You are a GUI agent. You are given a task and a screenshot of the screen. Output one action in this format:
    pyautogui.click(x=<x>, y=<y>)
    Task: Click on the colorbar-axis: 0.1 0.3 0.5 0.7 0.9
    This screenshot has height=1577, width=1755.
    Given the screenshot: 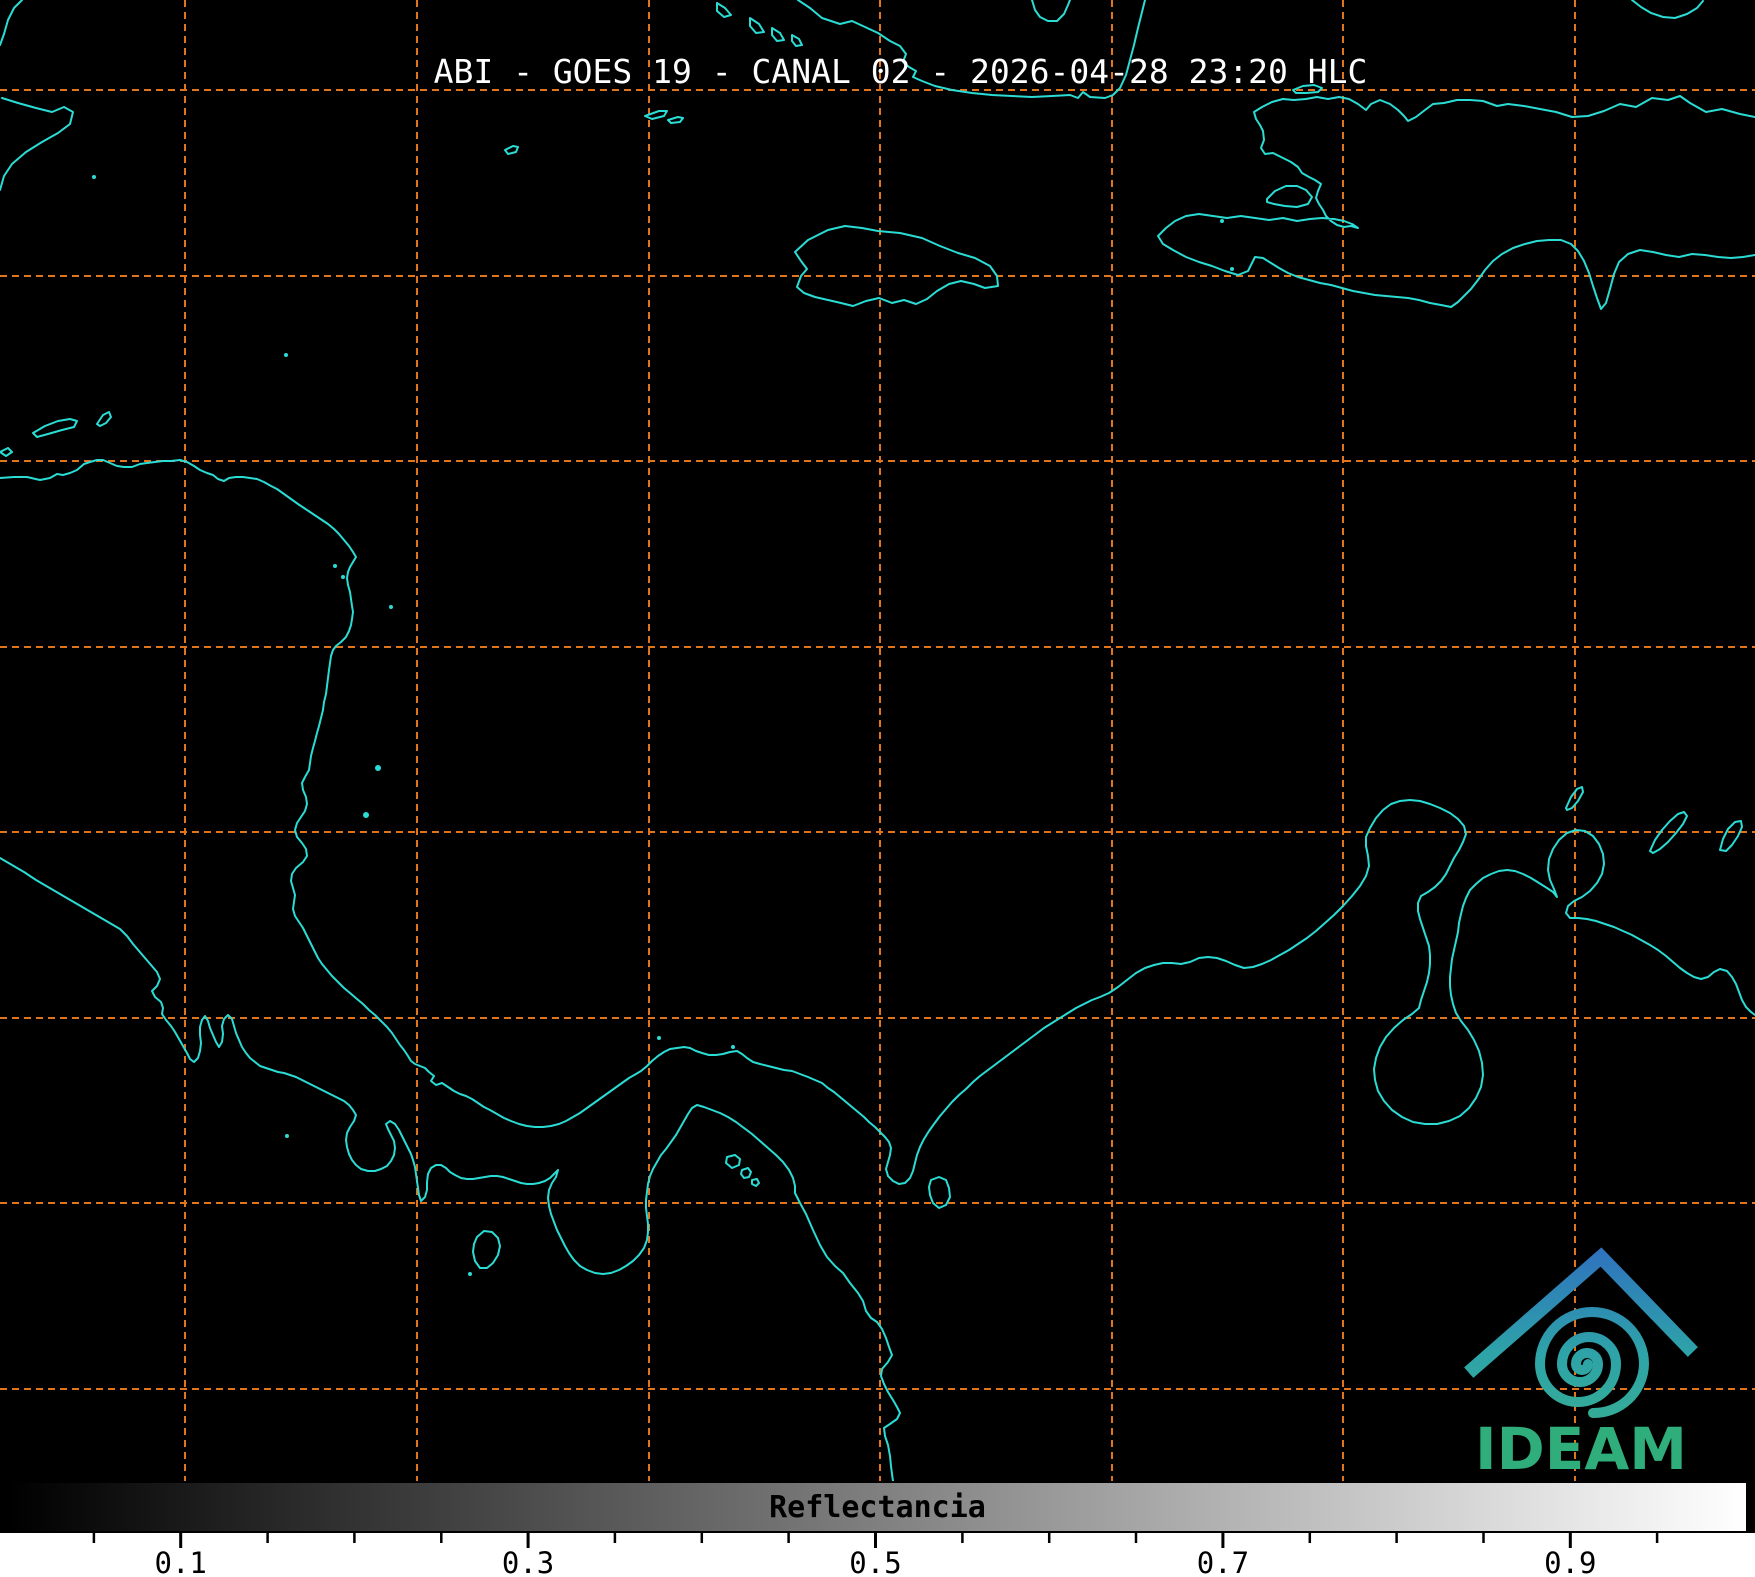 What is the action you would take?
    pyautogui.click(x=877, y=1555)
    